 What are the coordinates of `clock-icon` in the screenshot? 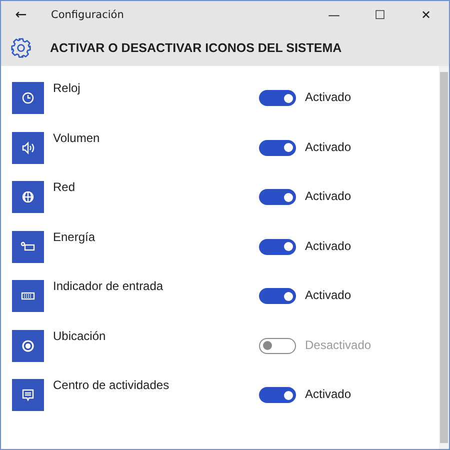 It's located at (28, 98).